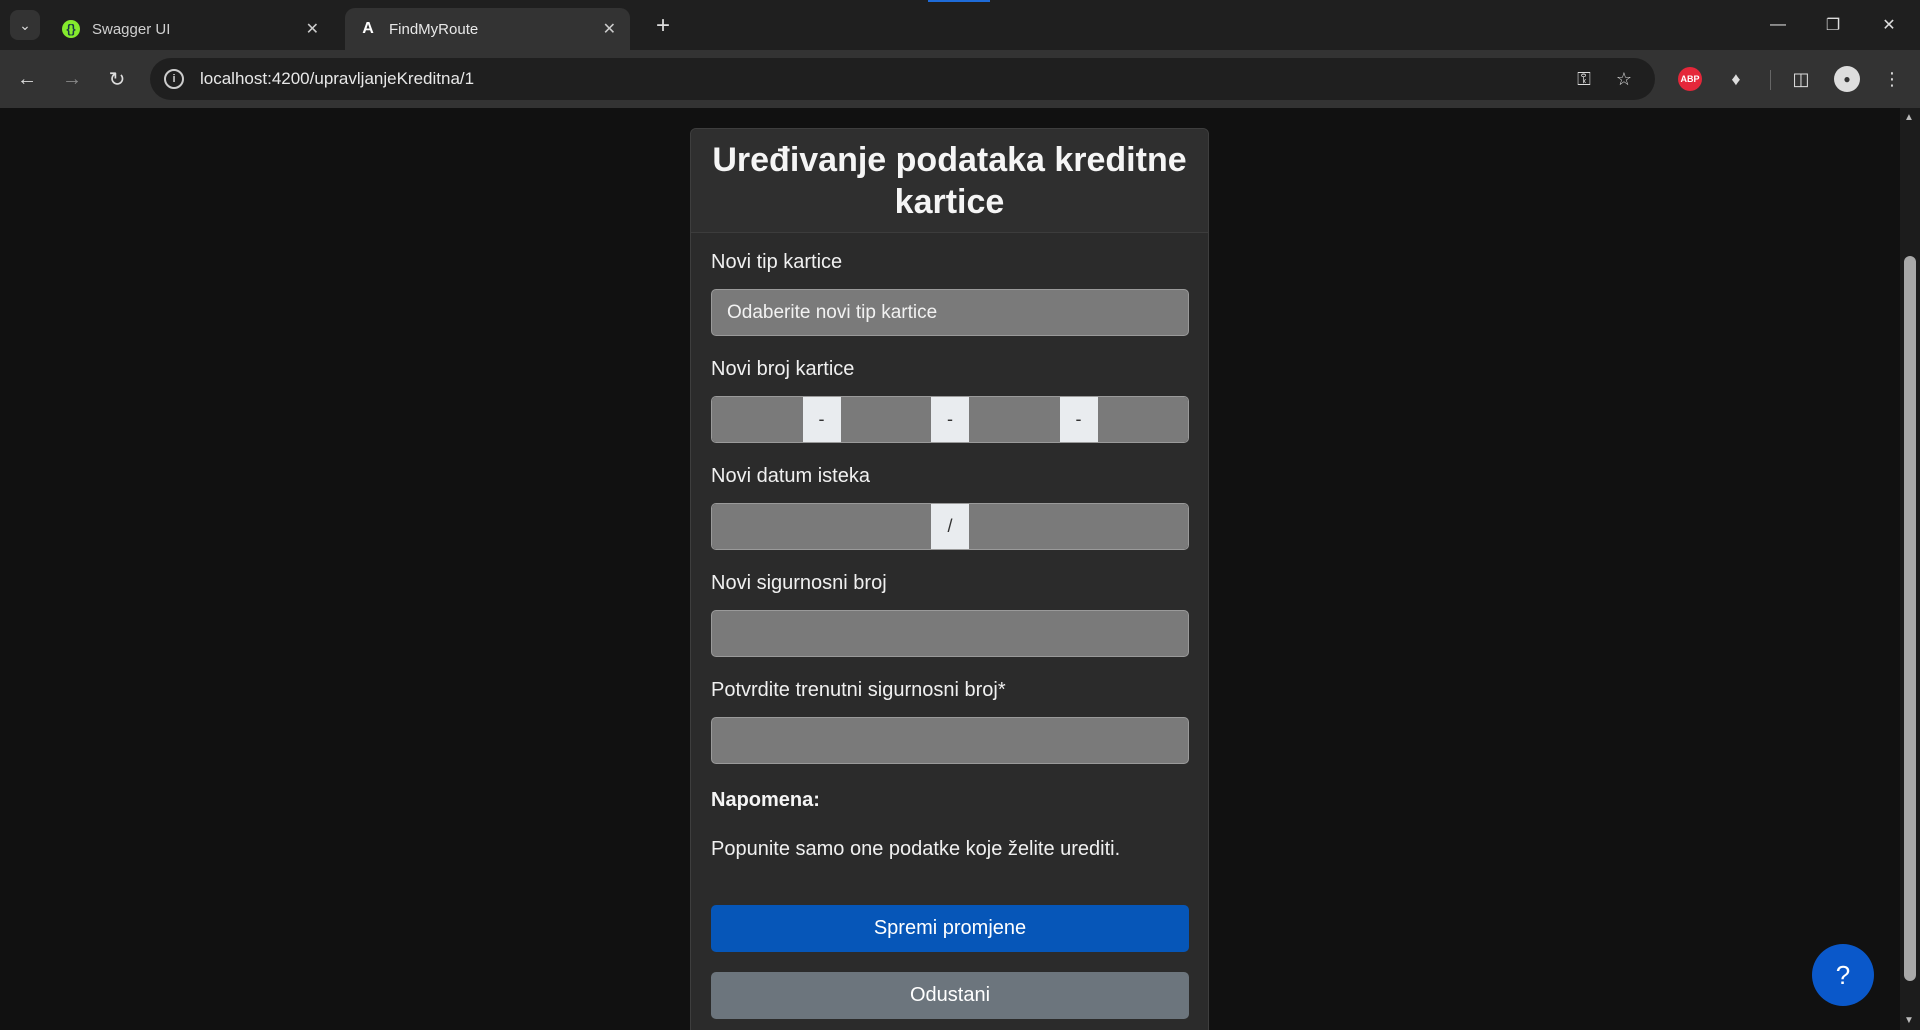 Image resolution: width=1920 pixels, height=1030 pixels. I want to click on site-info-icon: i, so click(174, 79).